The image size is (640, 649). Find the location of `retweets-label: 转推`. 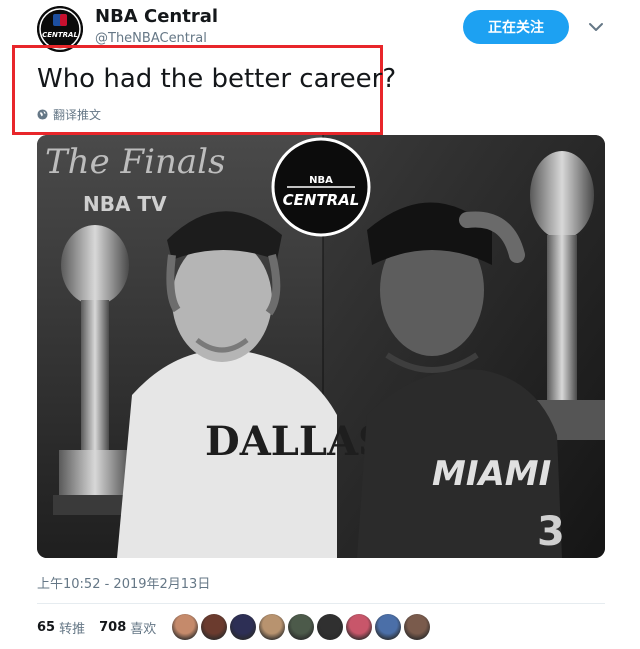

retweets-label: 转推 is located at coordinates (72, 629).